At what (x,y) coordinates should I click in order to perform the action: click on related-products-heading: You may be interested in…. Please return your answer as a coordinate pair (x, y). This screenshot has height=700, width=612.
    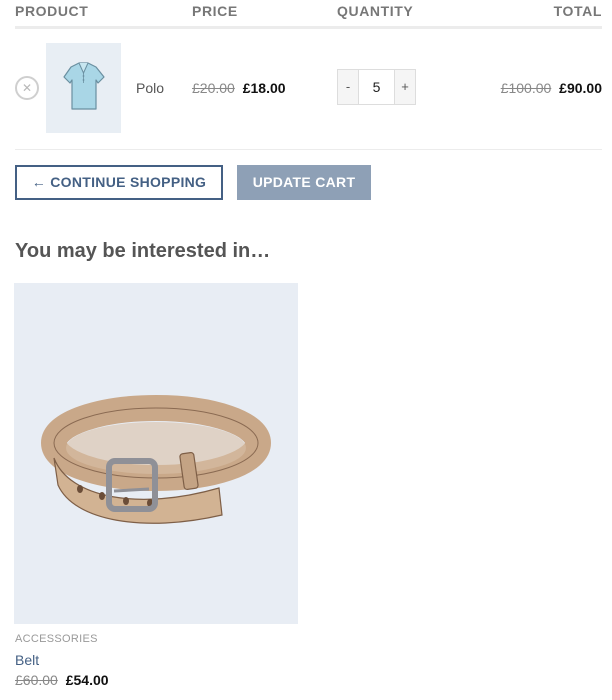
    Looking at the image, I should click on (143, 251).